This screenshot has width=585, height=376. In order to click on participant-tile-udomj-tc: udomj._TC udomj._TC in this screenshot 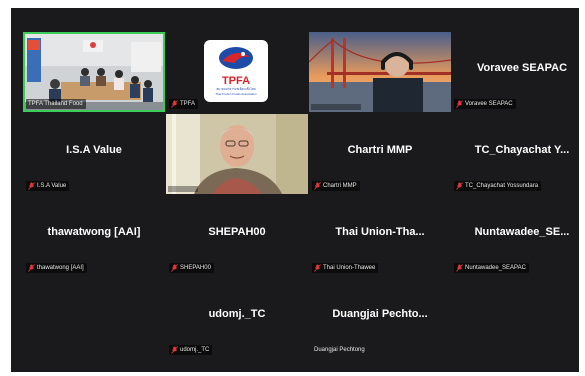, I will do `click(237, 318)`.